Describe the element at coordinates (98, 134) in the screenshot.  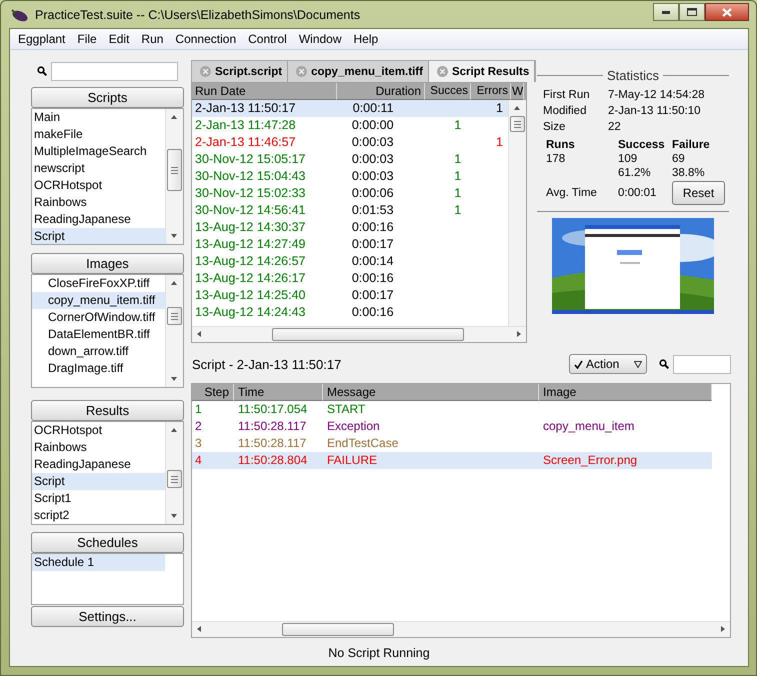
I see `list-item: makeFile` at that location.